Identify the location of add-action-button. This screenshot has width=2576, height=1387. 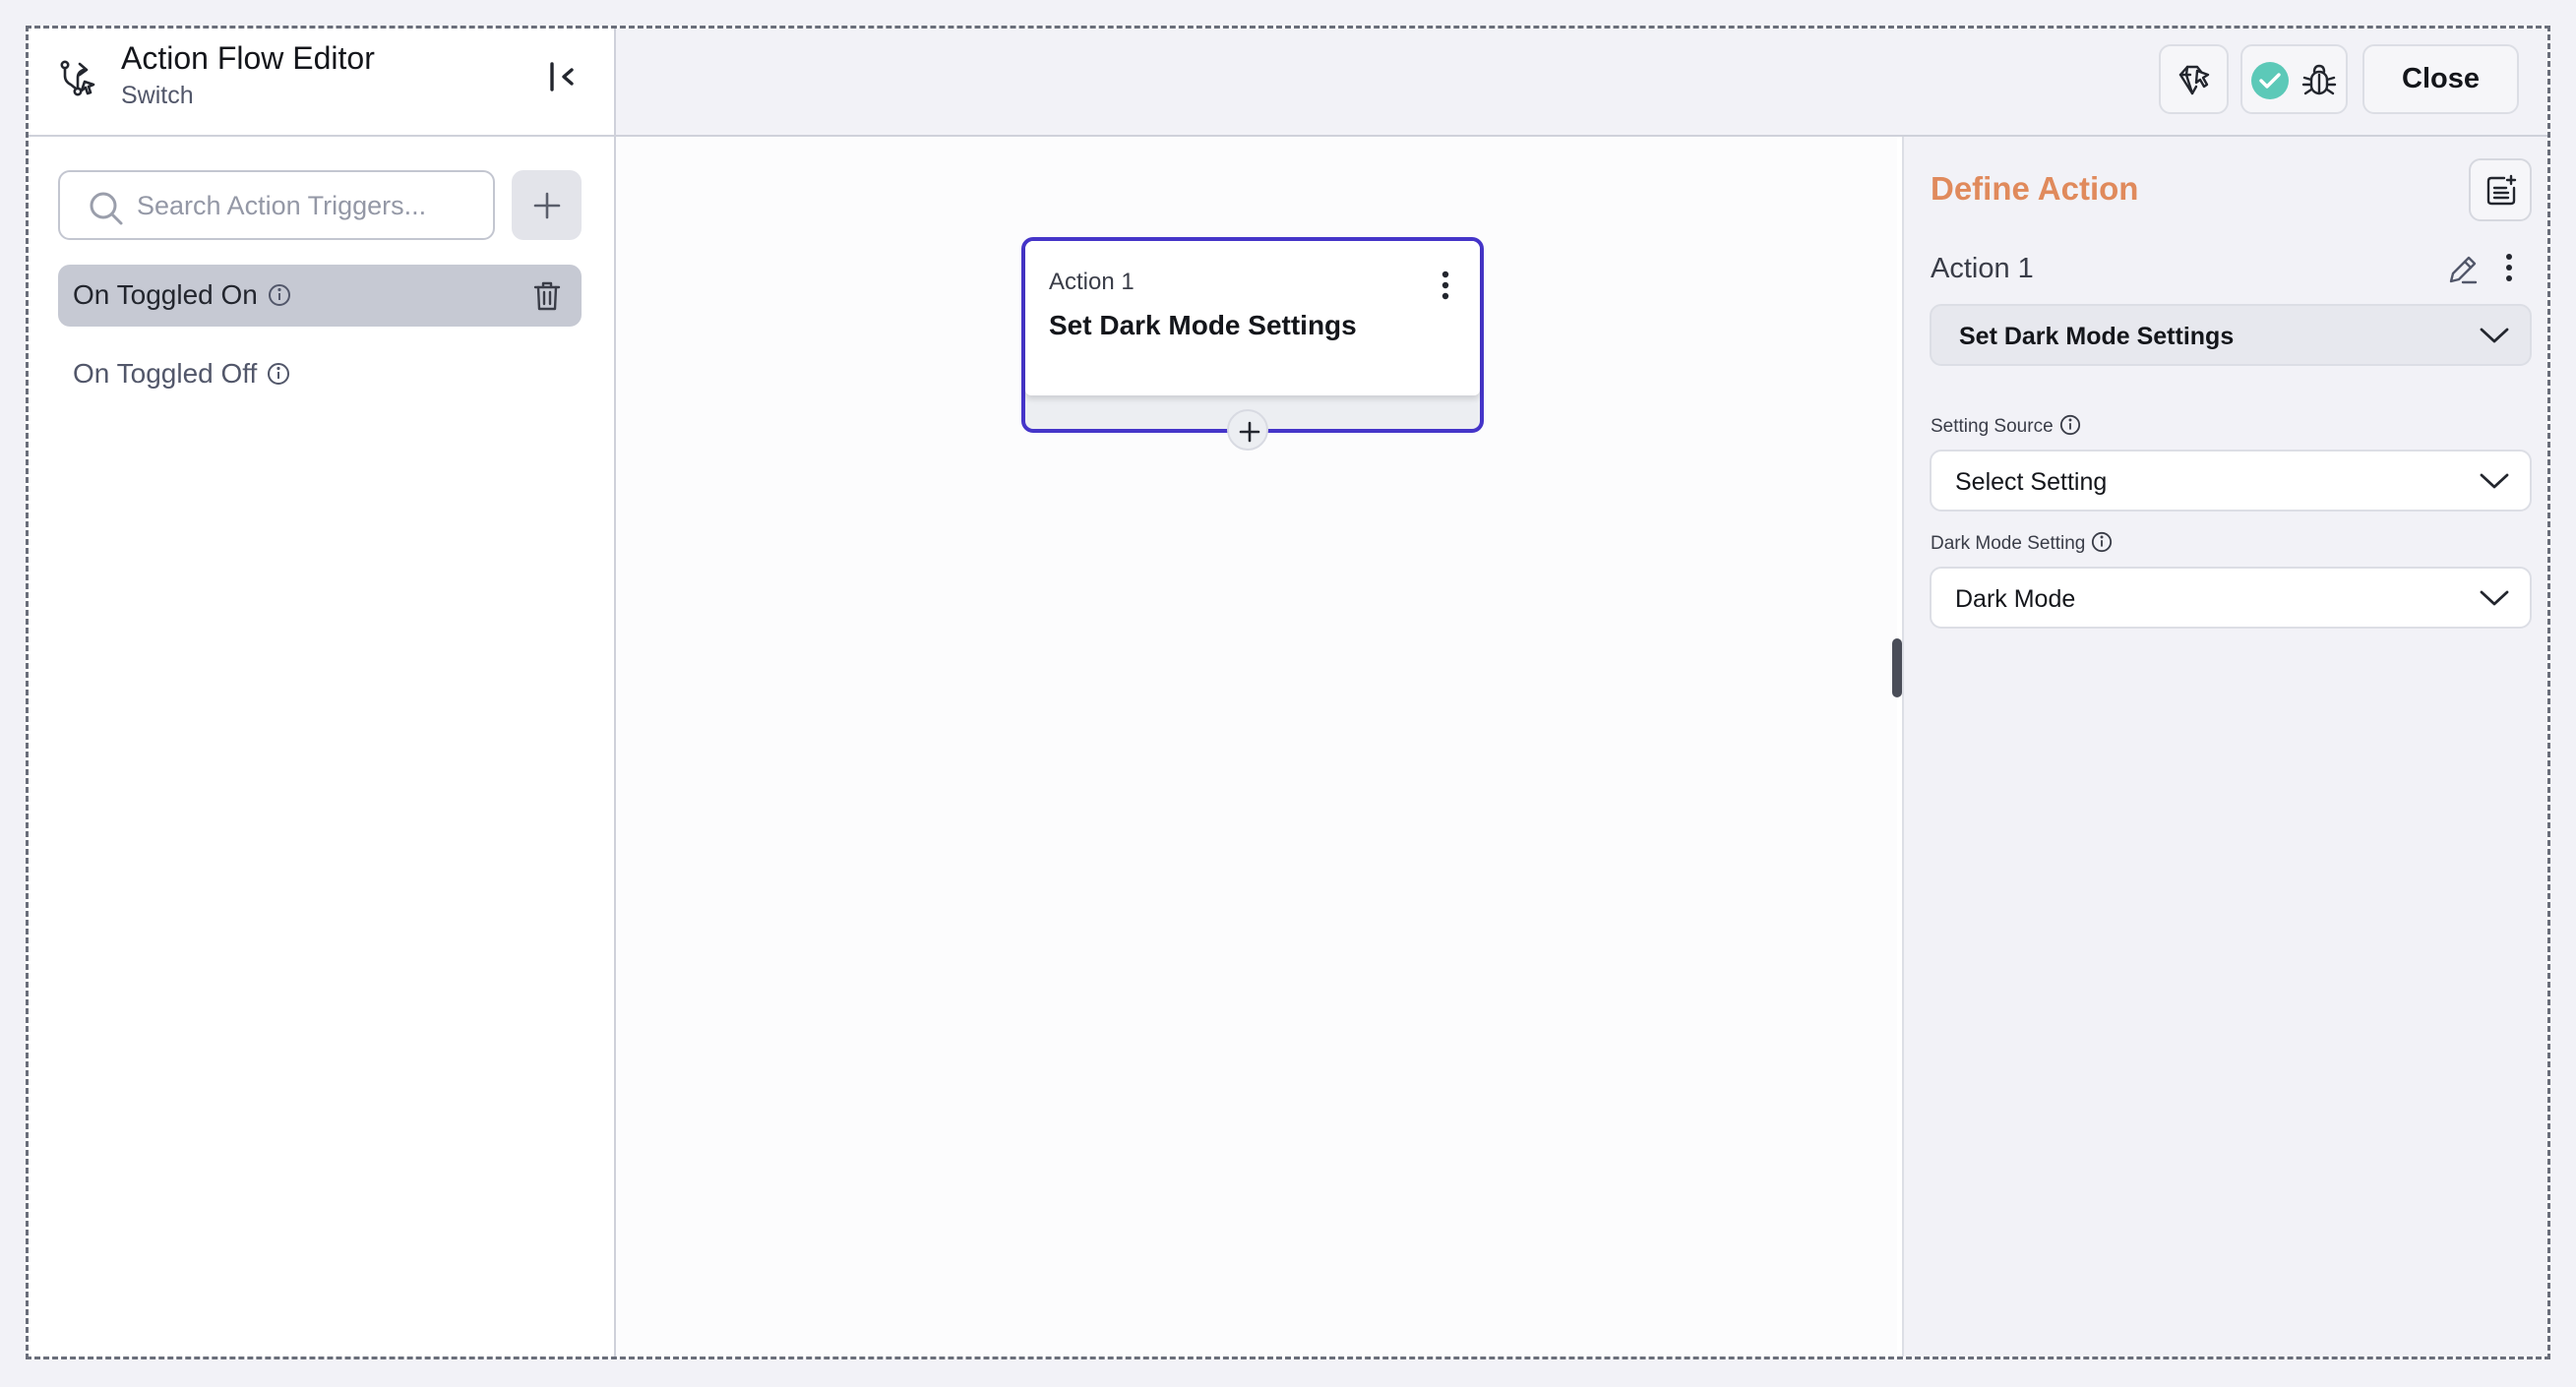
(1247, 430).